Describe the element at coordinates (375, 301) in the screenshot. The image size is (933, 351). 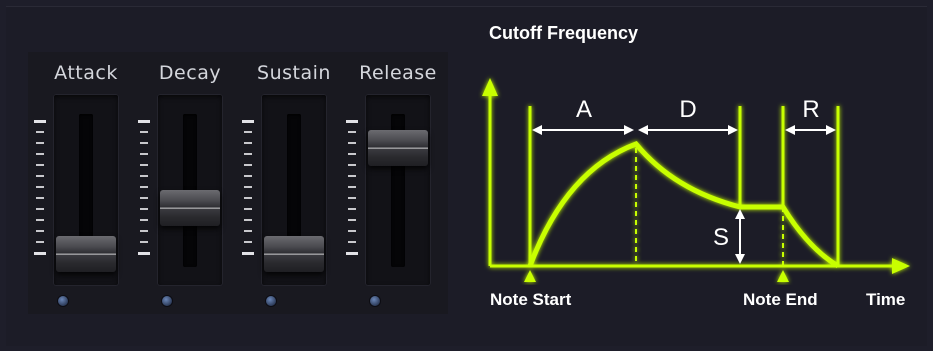
I see `release-led-icon` at that location.